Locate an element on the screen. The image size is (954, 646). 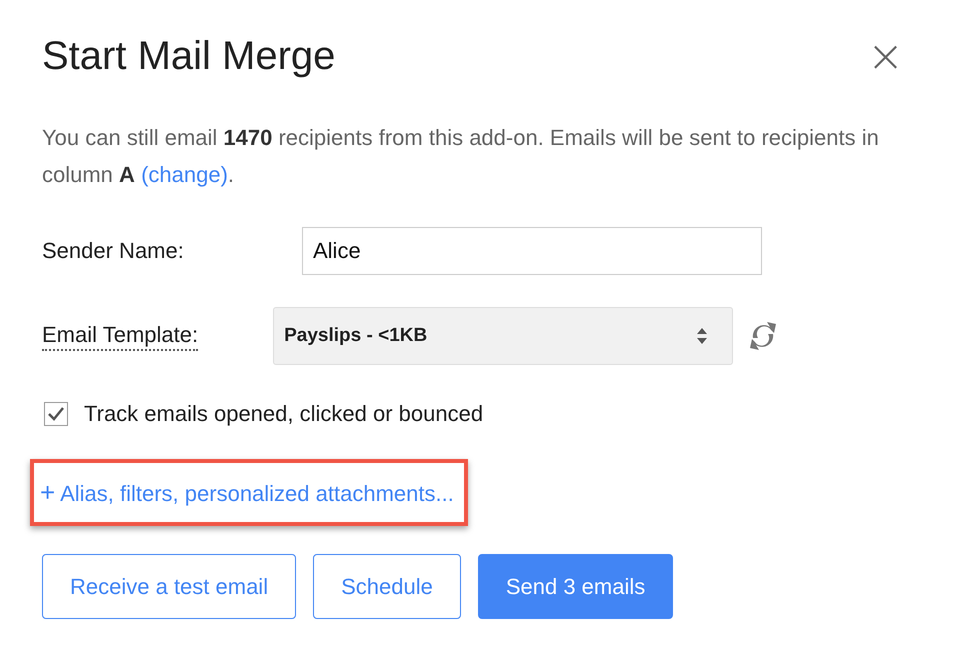
sender-name-field: Alice is located at coordinates (532, 251).